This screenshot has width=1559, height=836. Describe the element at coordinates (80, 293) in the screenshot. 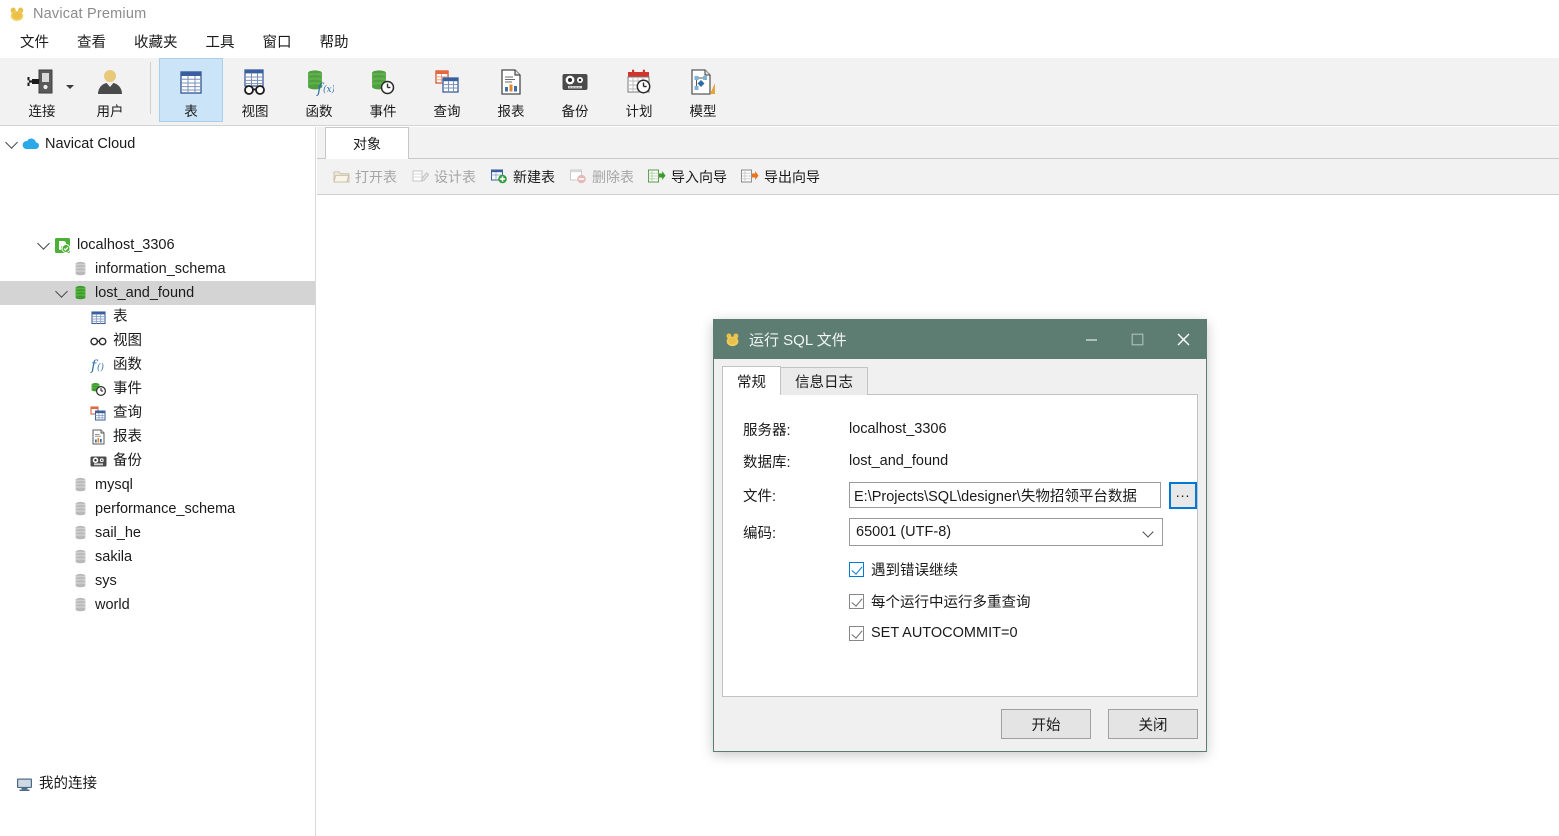

I see `database-icon-green` at that location.